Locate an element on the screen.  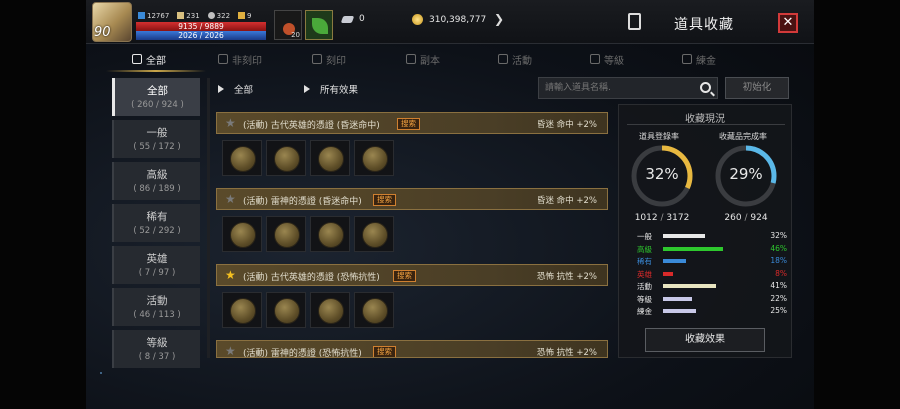
collection-row-header: ★ (活動) 古代英雄的憑證 (昏迷命中) 搜索 昏迷 命中 +2% is located at coordinates (412, 123).